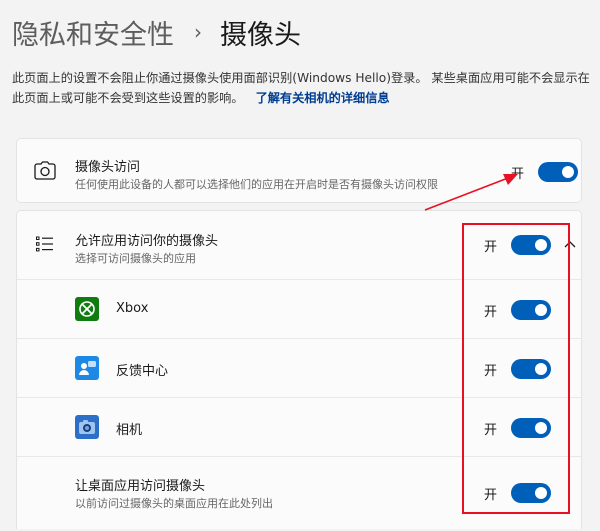 The height and width of the screenshot is (531, 600). I want to click on desktop-apps-title: 让桌面应用访问摄像头, so click(140, 486).